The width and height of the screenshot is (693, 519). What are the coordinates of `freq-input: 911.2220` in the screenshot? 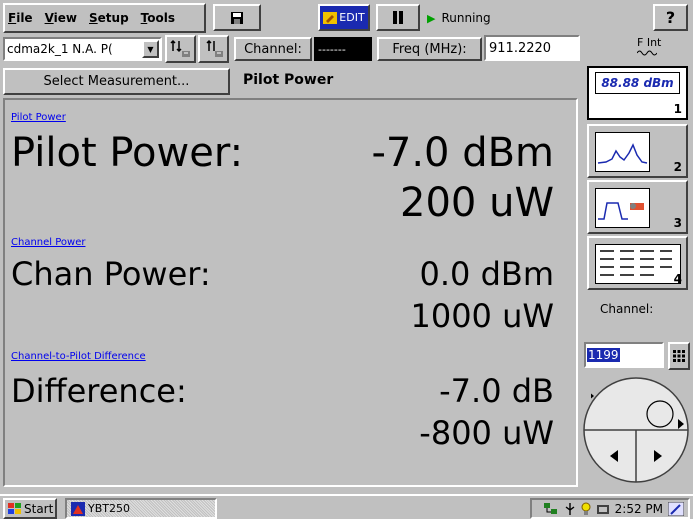 It's located at (532, 48).